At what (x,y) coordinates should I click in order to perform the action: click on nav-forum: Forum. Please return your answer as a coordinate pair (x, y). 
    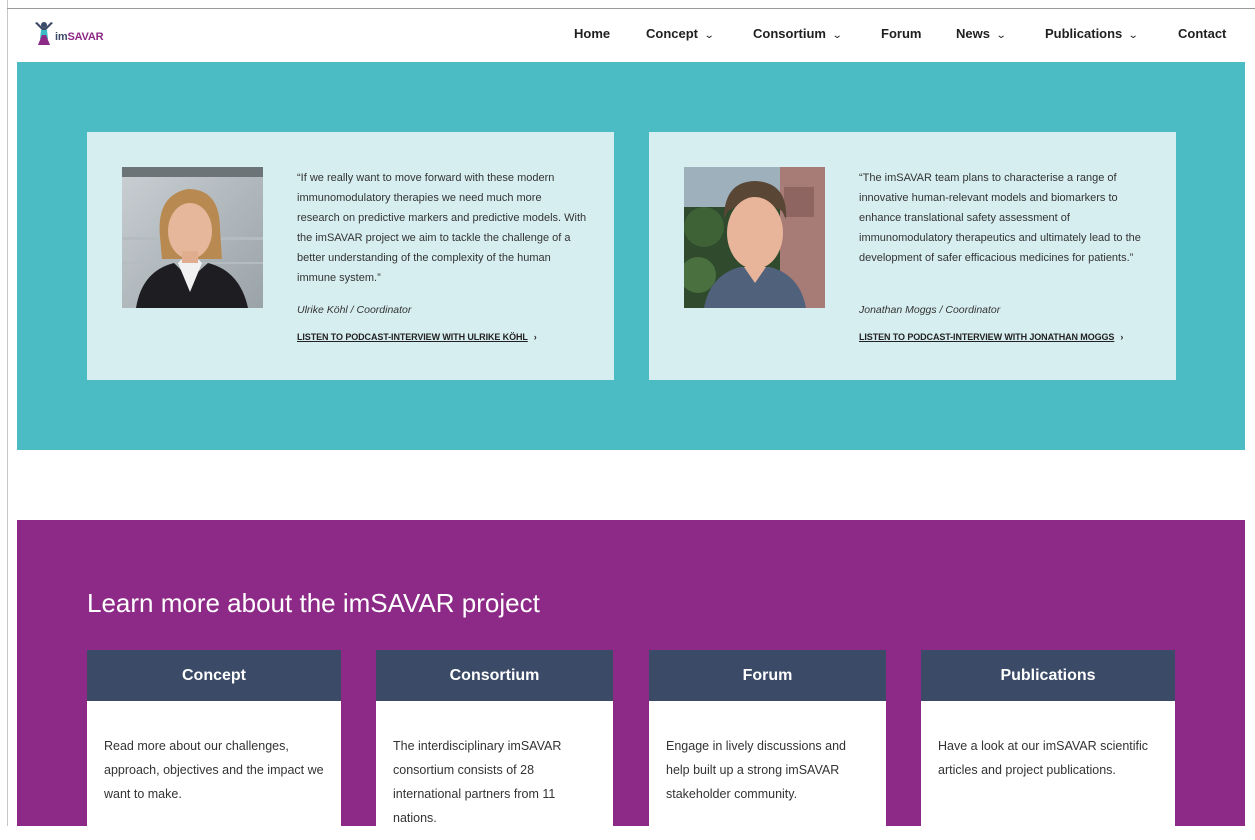
    Looking at the image, I should click on (901, 33).